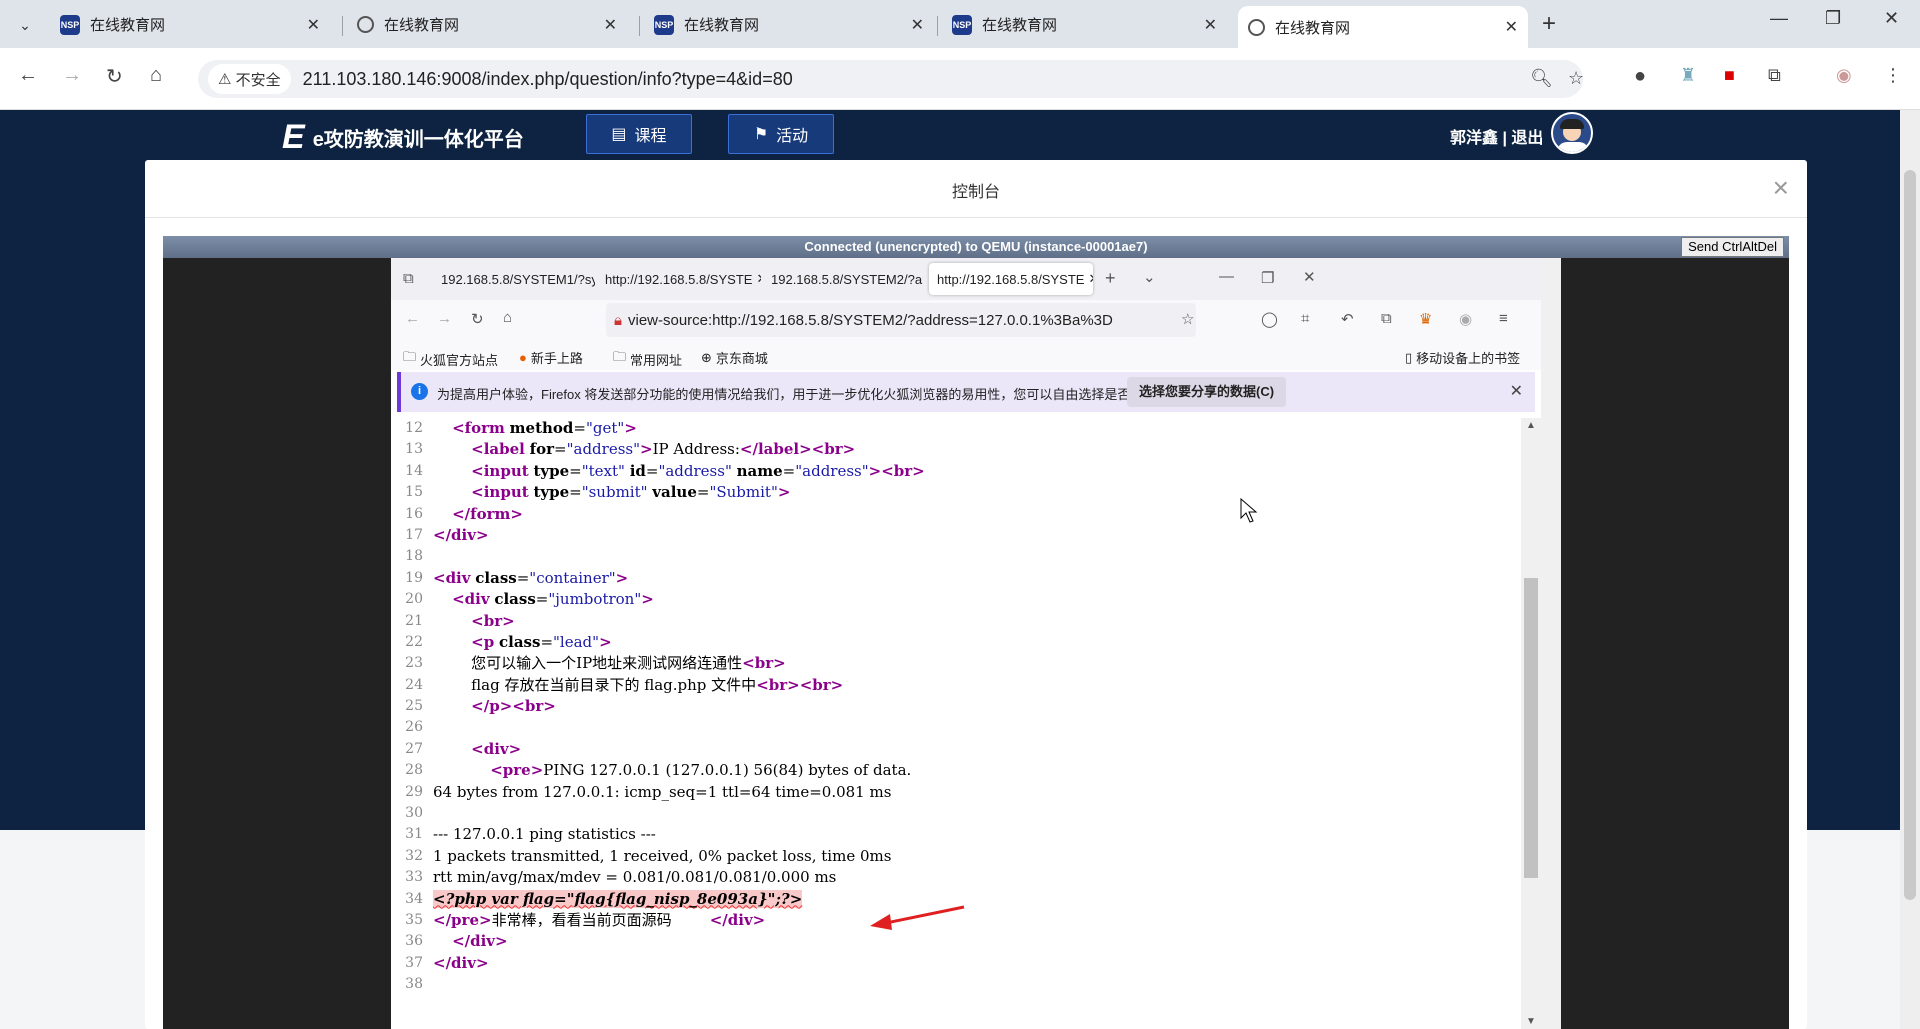 The width and height of the screenshot is (1920, 1029). Describe the element at coordinates (1729, 75) in the screenshot. I see `china-flag-icon: ■` at that location.